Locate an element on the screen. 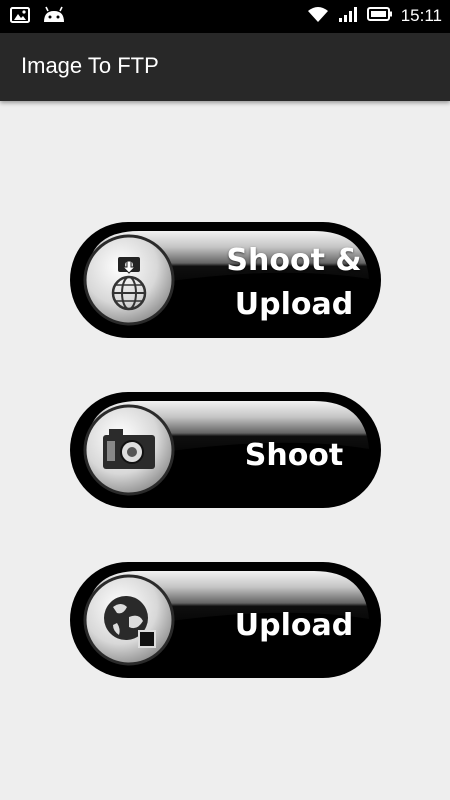 The height and width of the screenshot is (800, 450). shoot-and-upload-button: Shoot & Upload is located at coordinates (225, 280).